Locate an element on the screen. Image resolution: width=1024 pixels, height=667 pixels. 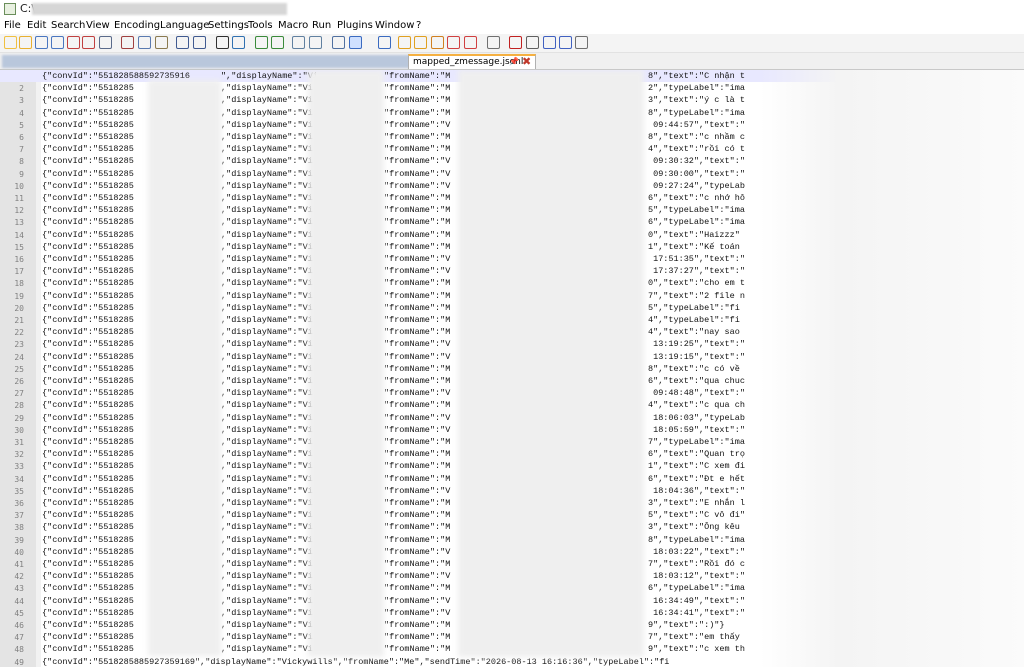
record-macro-icon is located at coordinates (493, 42).